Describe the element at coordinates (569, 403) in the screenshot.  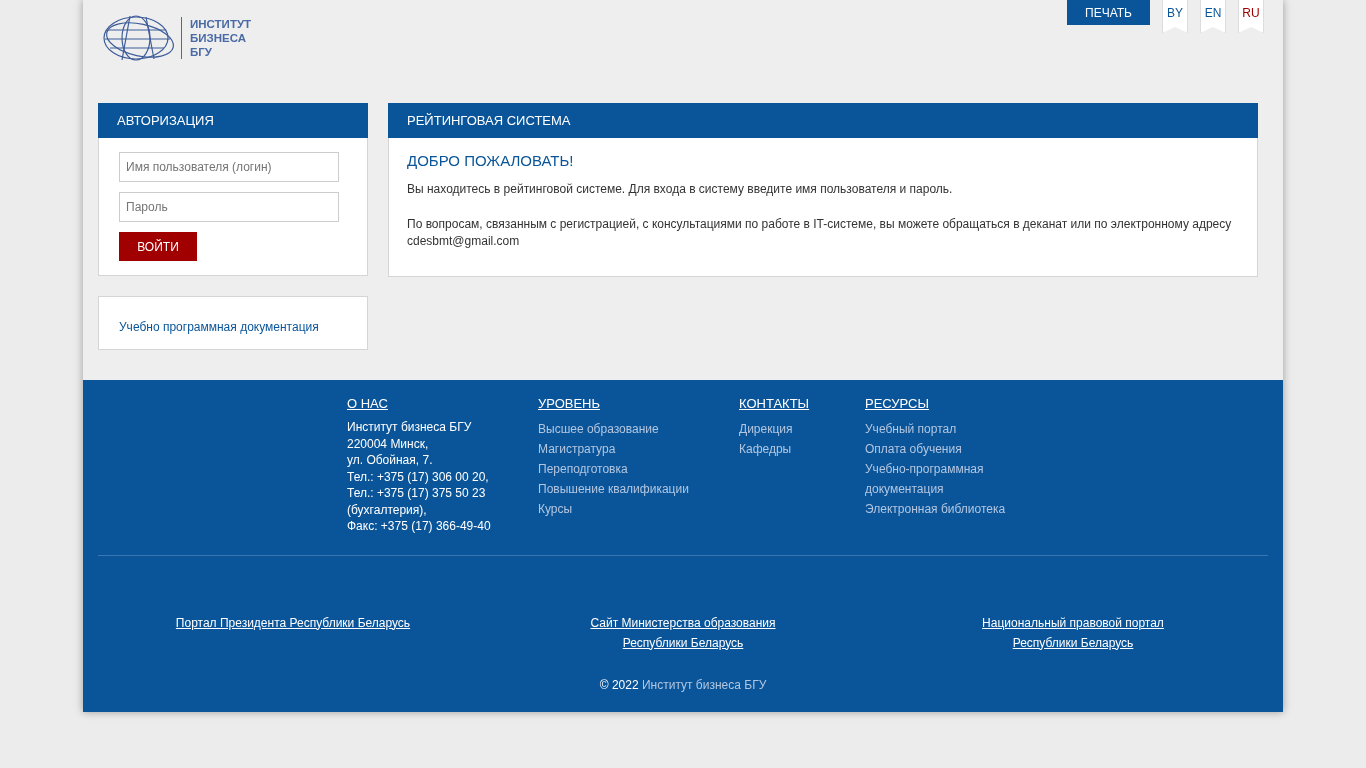
I see `footer-heading-link: УРОВЕНЬ` at that location.